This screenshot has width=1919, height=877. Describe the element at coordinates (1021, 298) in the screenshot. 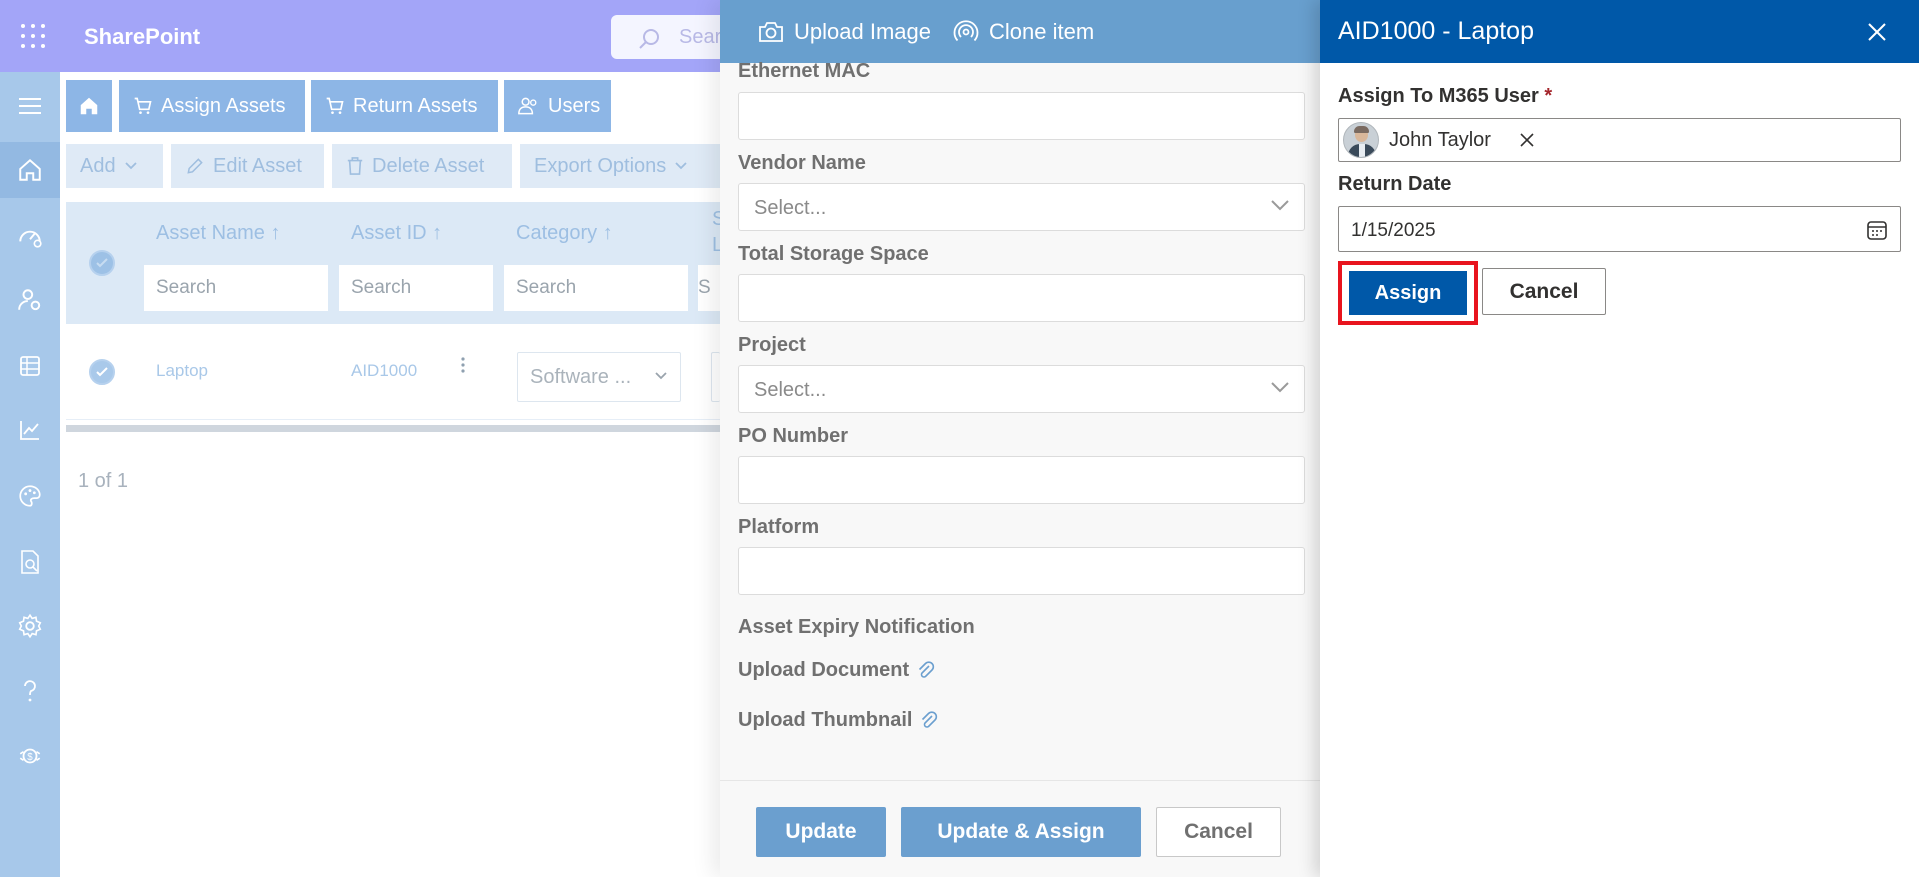

I see `total-storage-input` at that location.